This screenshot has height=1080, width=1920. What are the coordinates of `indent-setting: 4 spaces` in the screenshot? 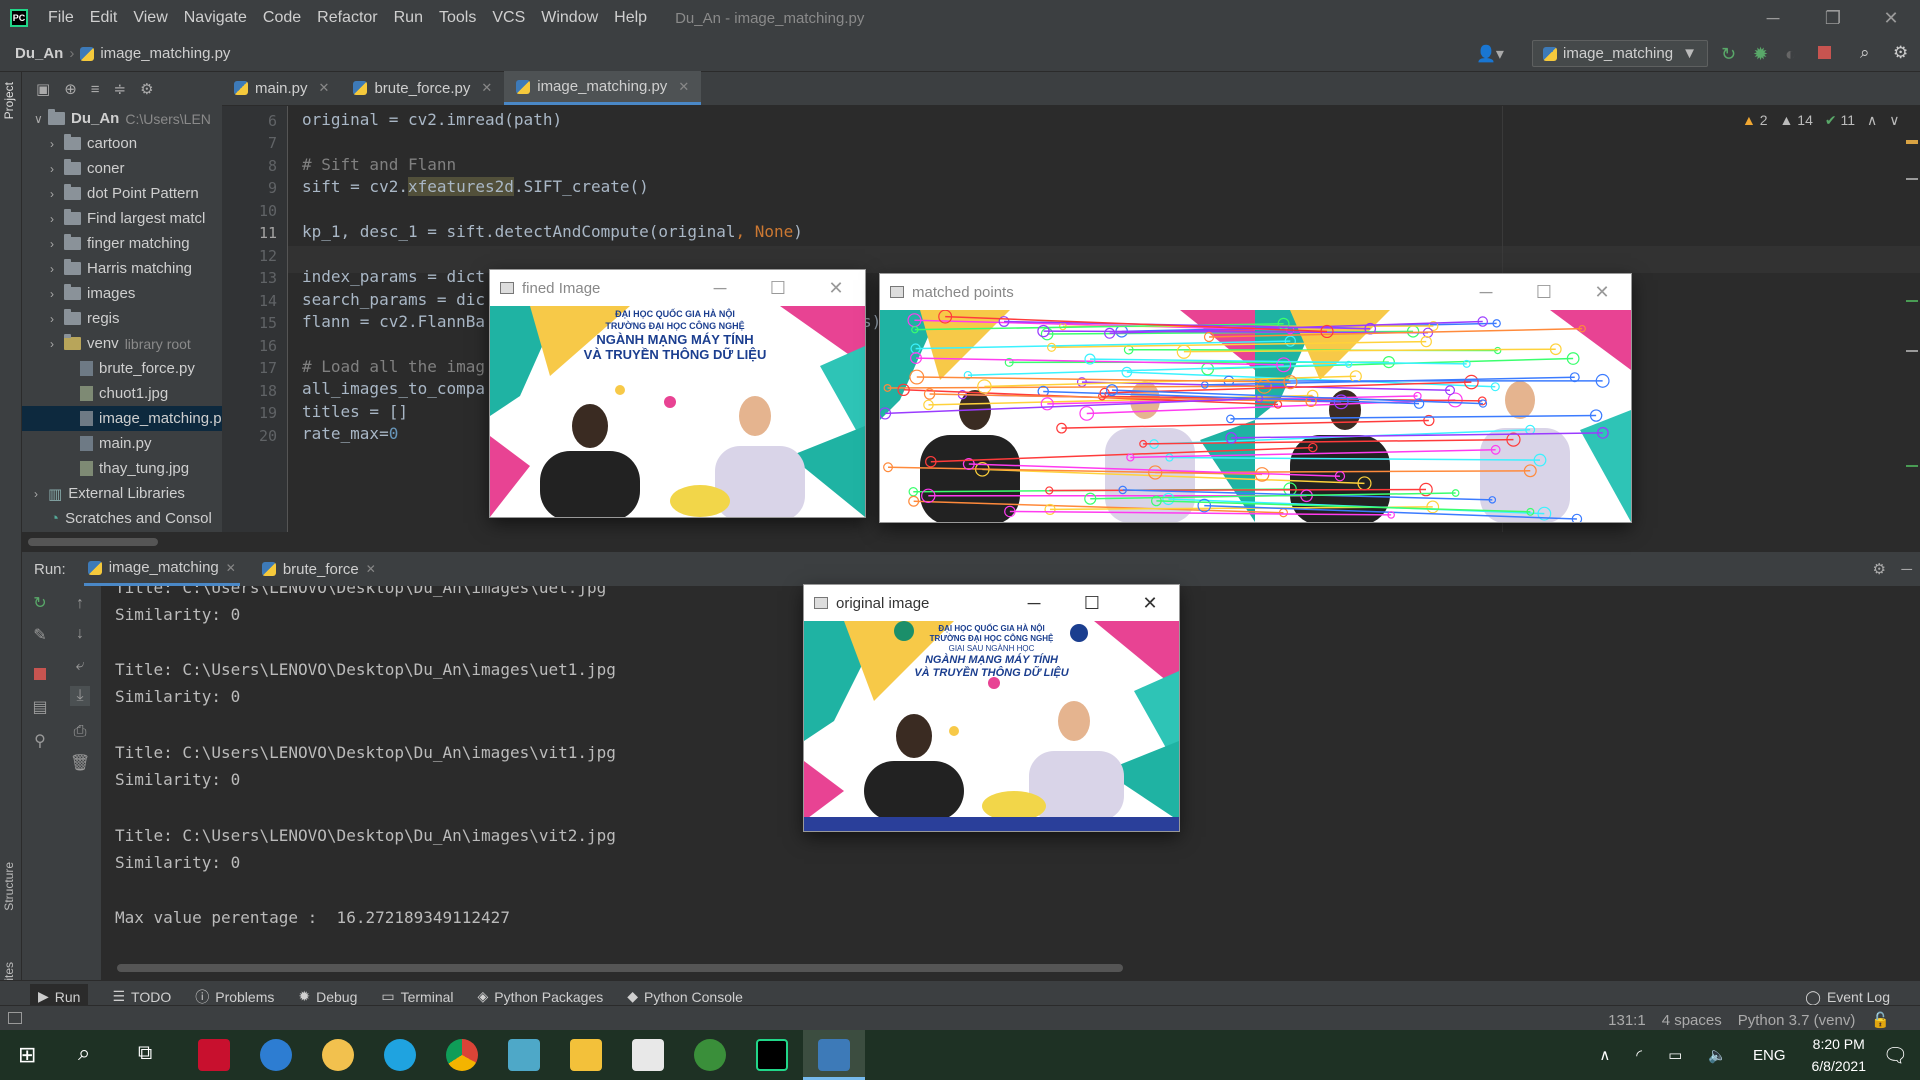 It's located at (1692, 1020).